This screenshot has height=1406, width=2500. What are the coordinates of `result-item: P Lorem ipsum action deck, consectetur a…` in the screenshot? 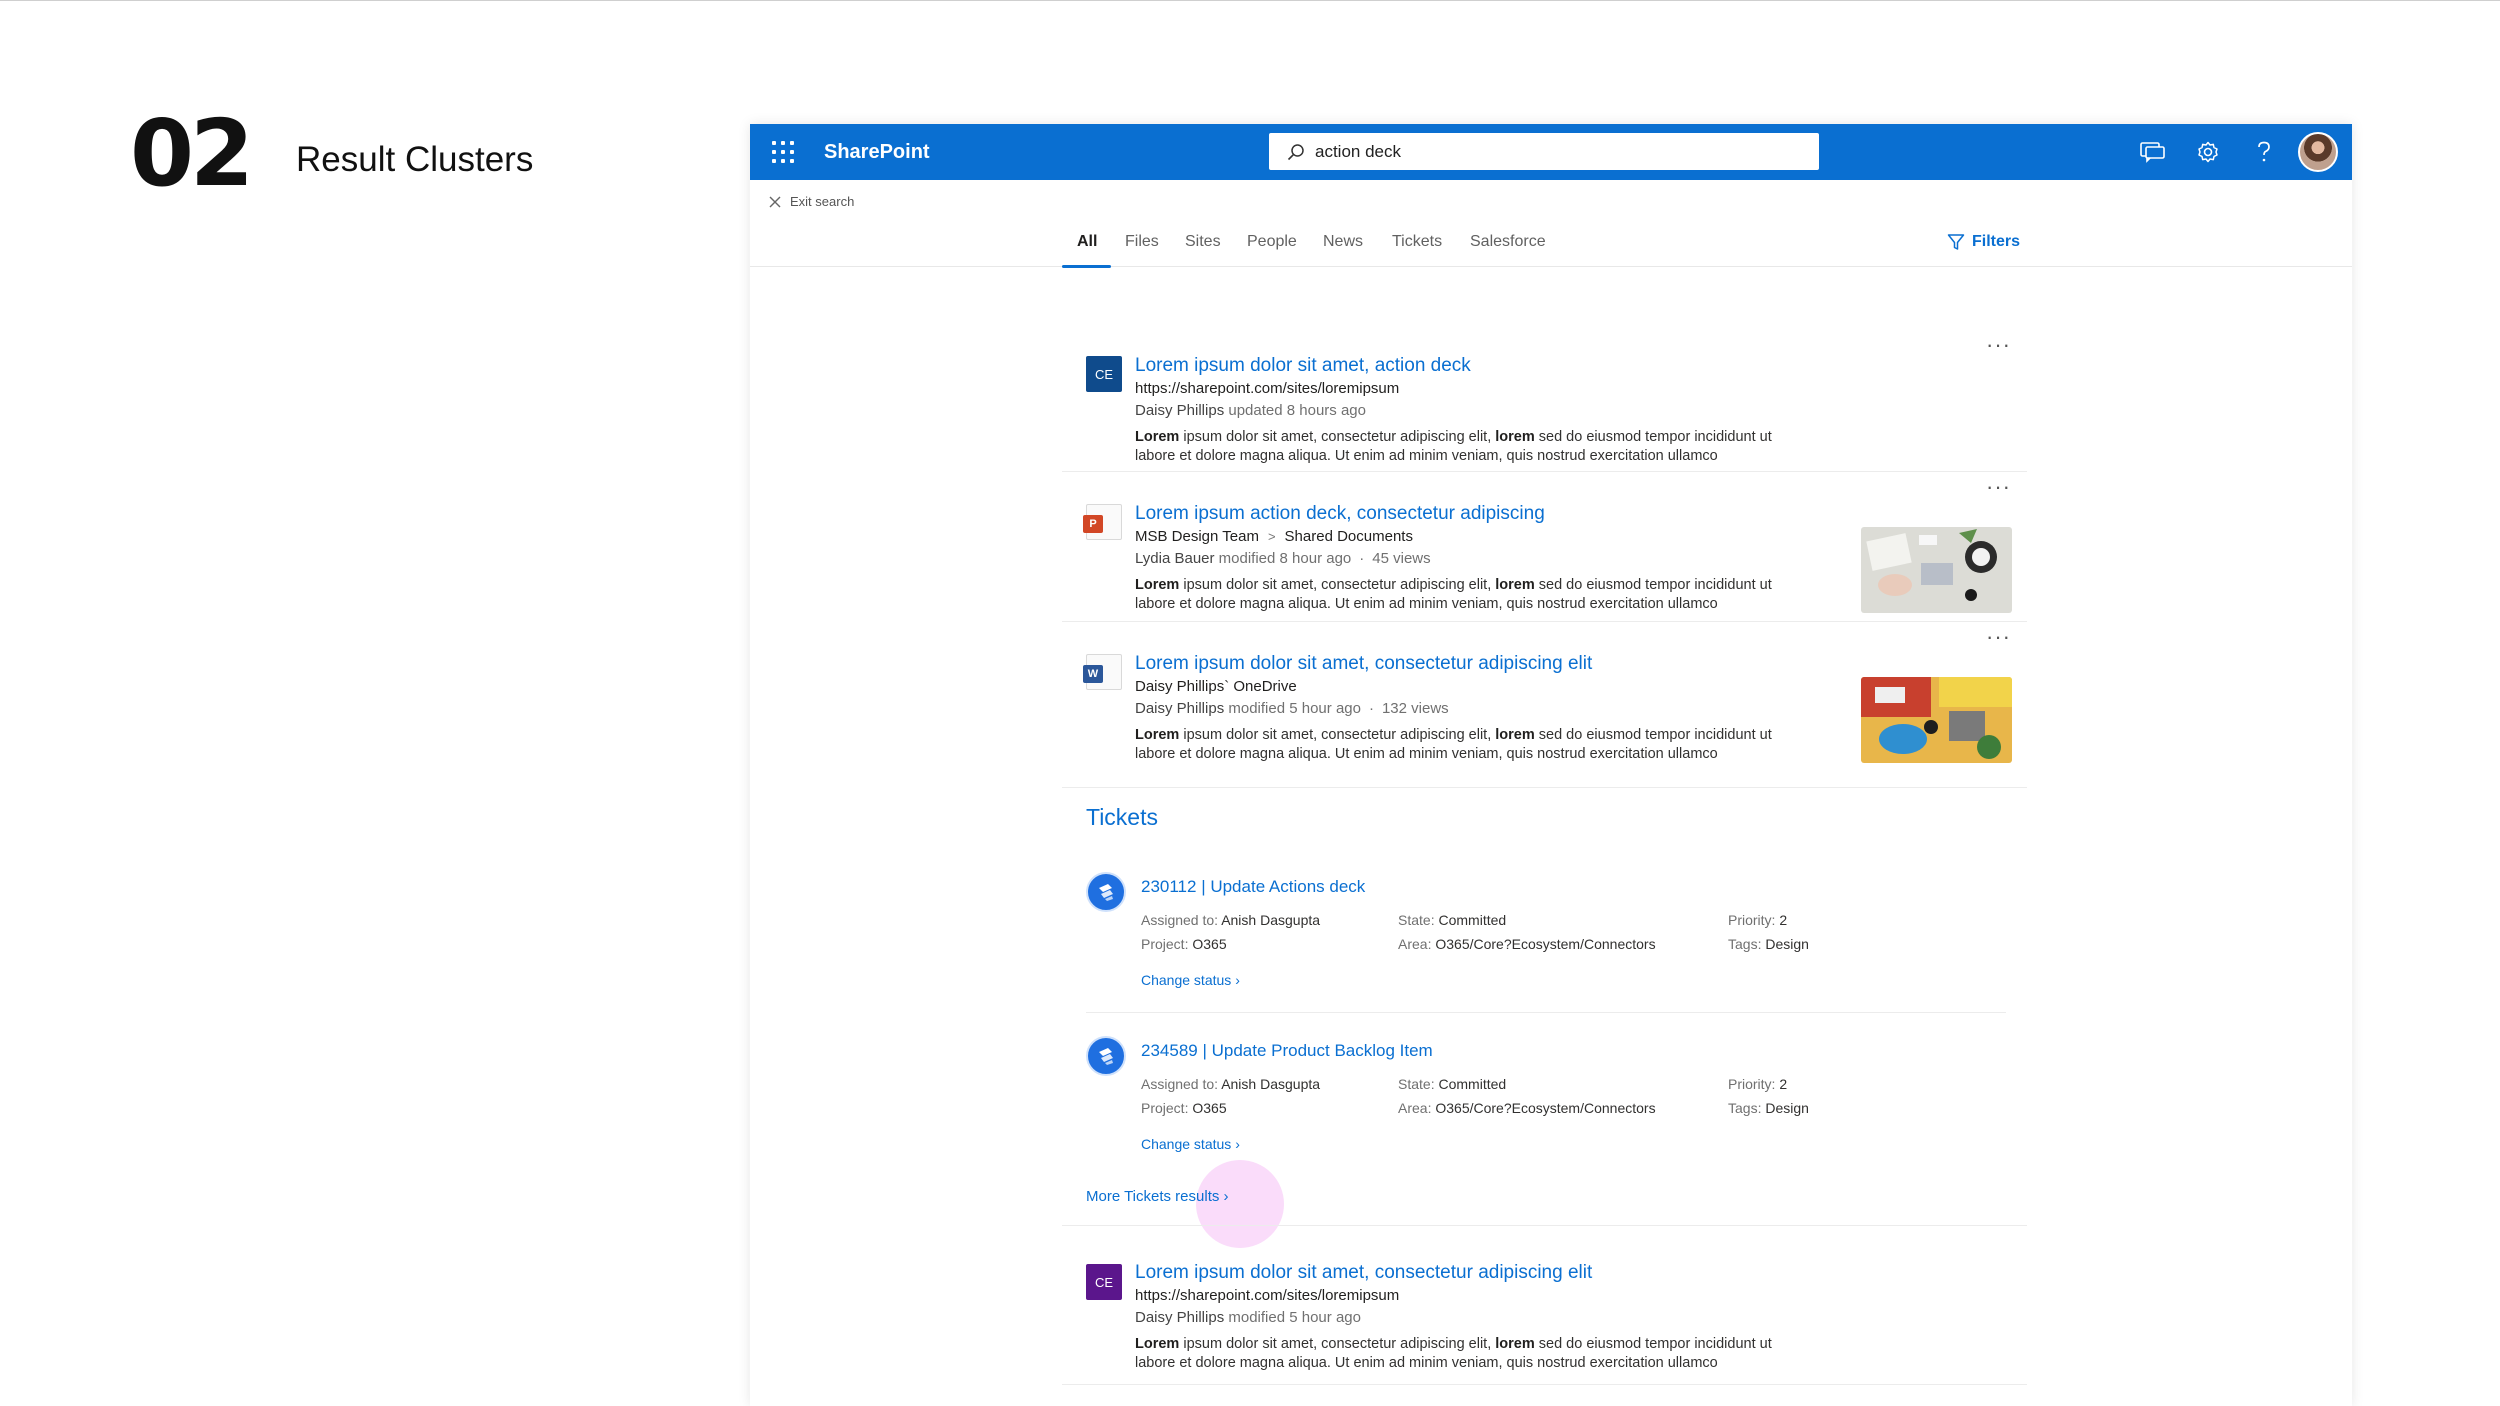 It's located at (1544, 547).